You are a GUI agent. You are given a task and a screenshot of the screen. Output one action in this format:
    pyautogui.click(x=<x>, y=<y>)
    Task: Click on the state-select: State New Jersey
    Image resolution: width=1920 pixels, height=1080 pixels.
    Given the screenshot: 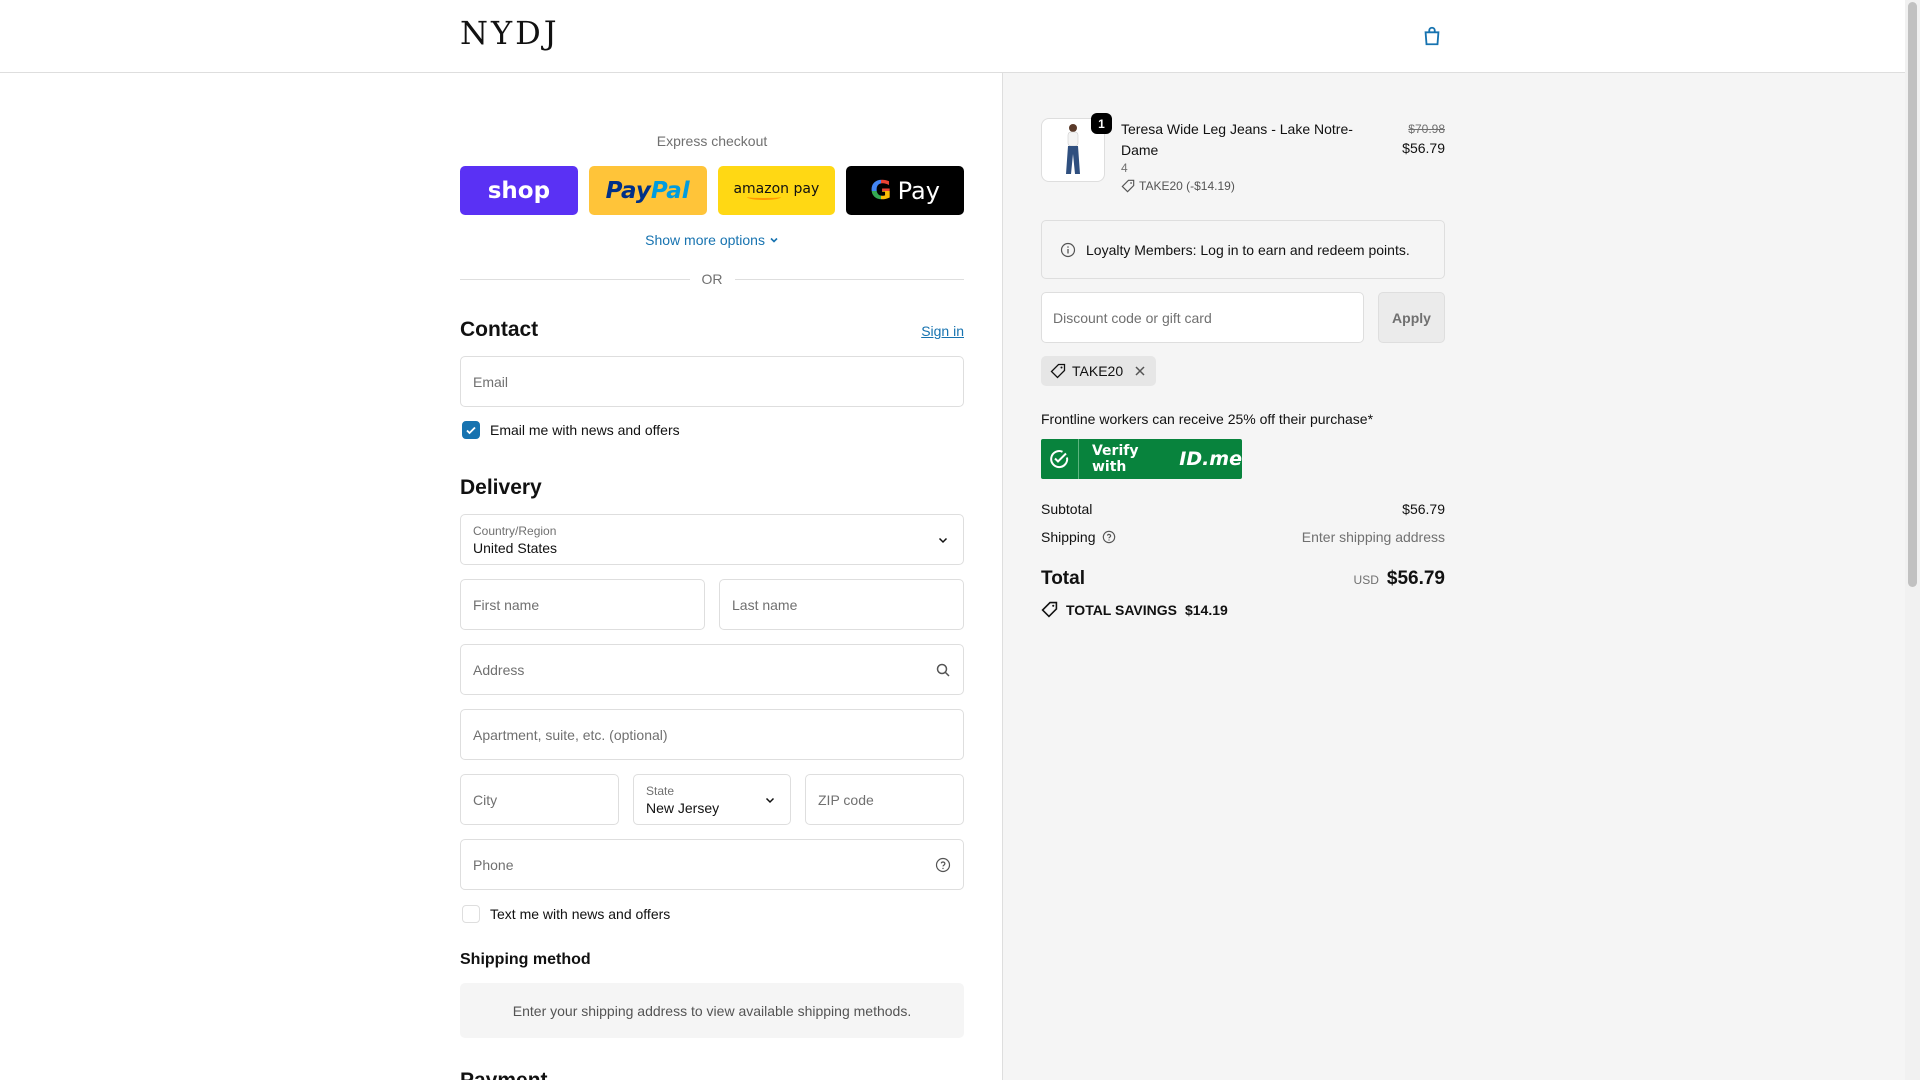 What is the action you would take?
    pyautogui.click(x=712, y=799)
    